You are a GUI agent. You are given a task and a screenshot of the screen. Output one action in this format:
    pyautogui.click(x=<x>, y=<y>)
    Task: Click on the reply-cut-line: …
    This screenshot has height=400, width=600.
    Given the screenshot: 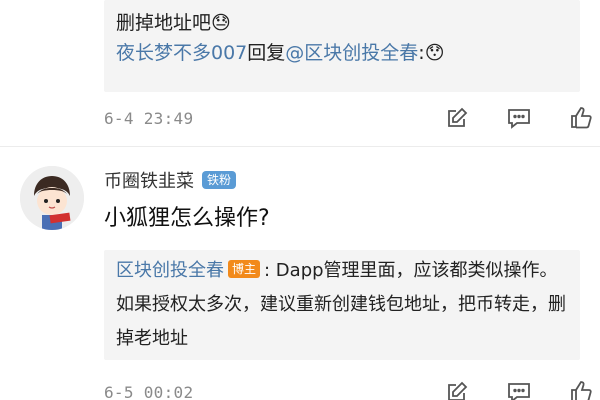 What is the action you would take?
    pyautogui.click(x=342, y=5)
    